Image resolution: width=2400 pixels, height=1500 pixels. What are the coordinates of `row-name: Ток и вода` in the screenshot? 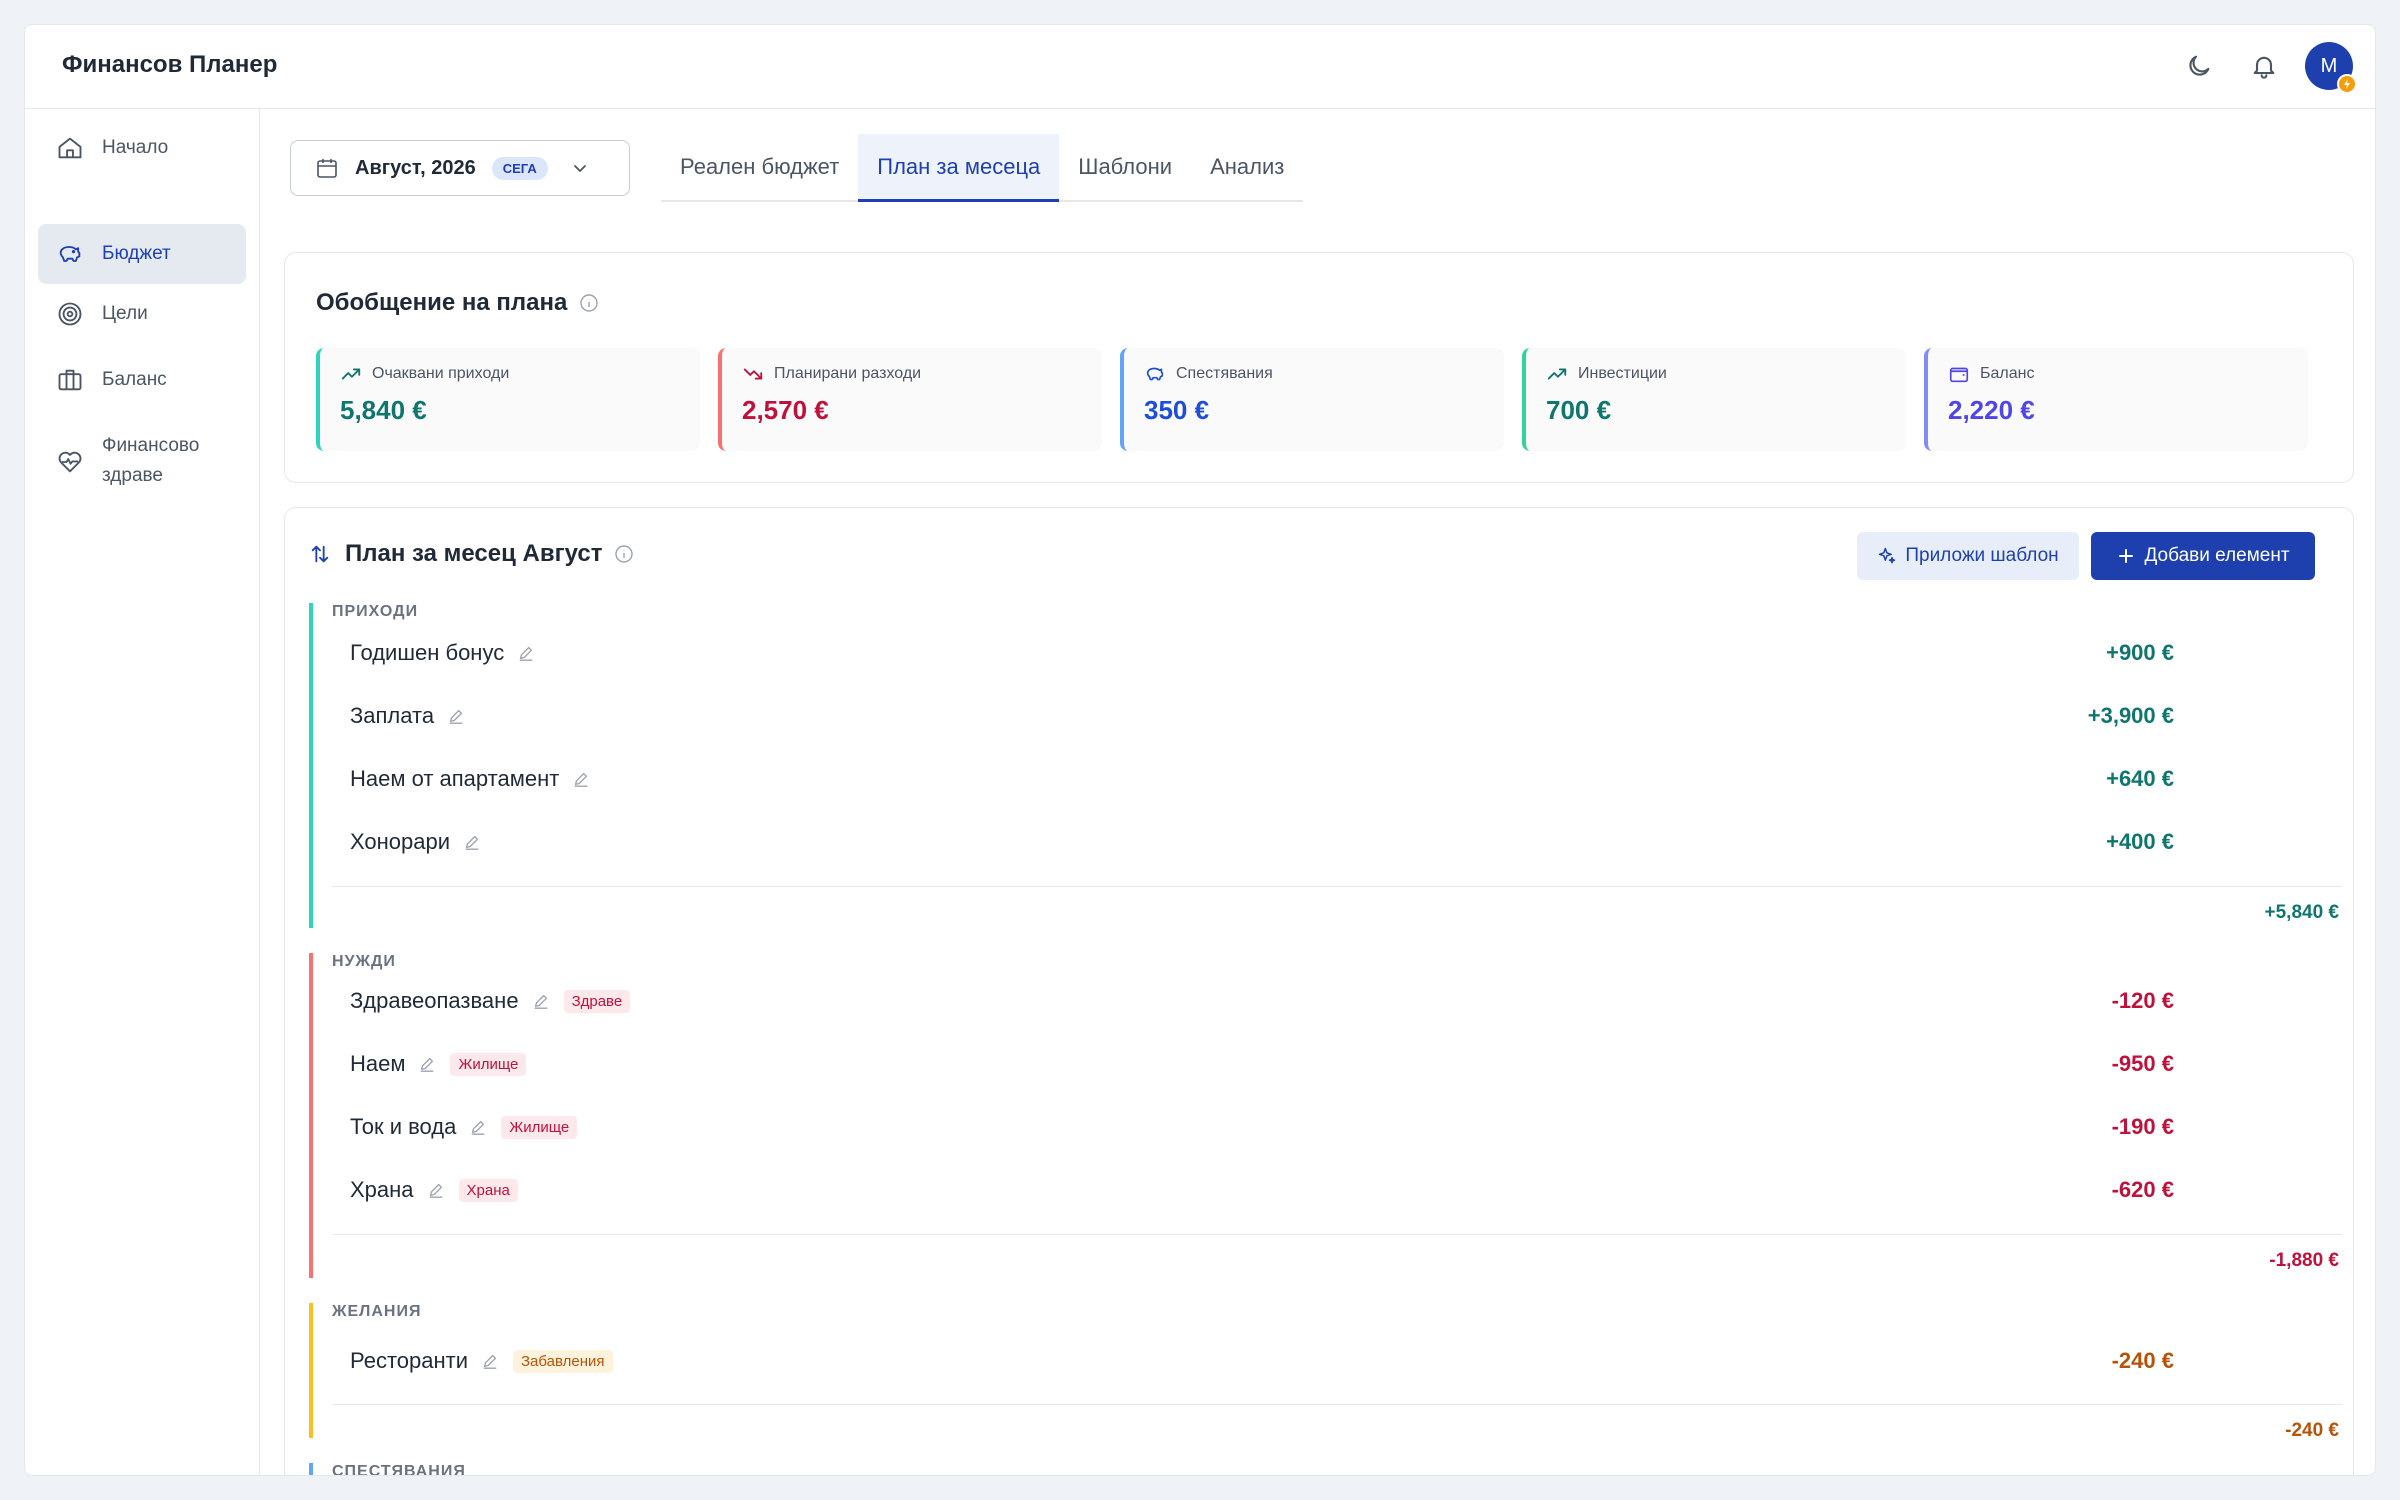 It's located at (403, 1126).